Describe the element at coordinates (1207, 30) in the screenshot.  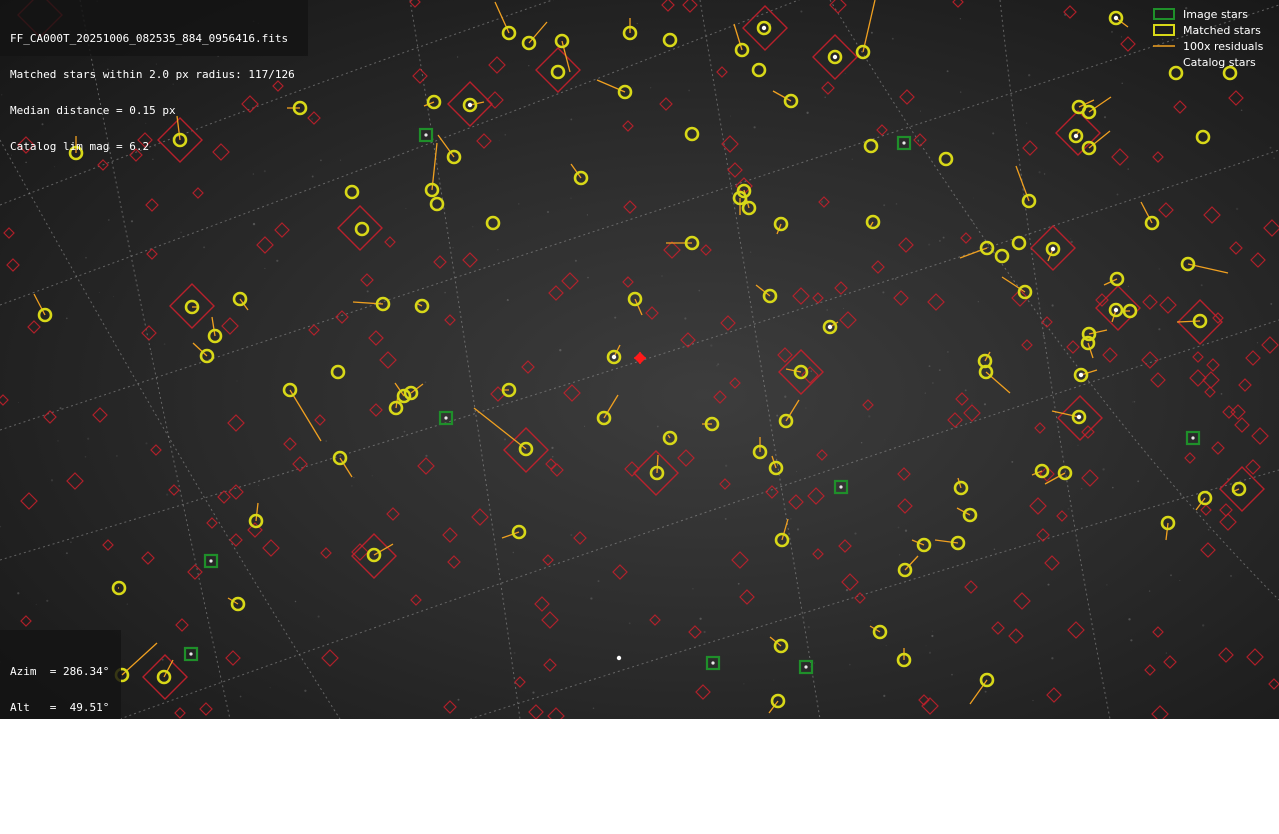
I see `legend-matched-stars: Matched stars` at that location.